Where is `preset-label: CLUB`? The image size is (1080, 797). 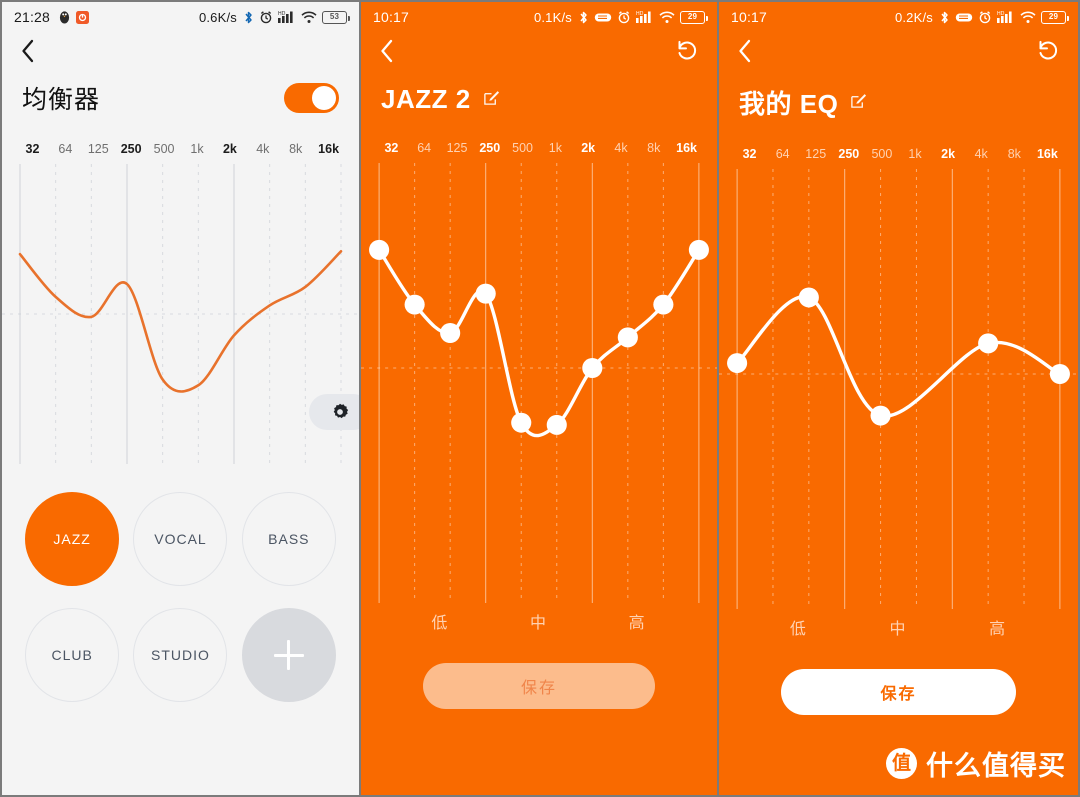
preset-label: CLUB is located at coordinates (72, 655).